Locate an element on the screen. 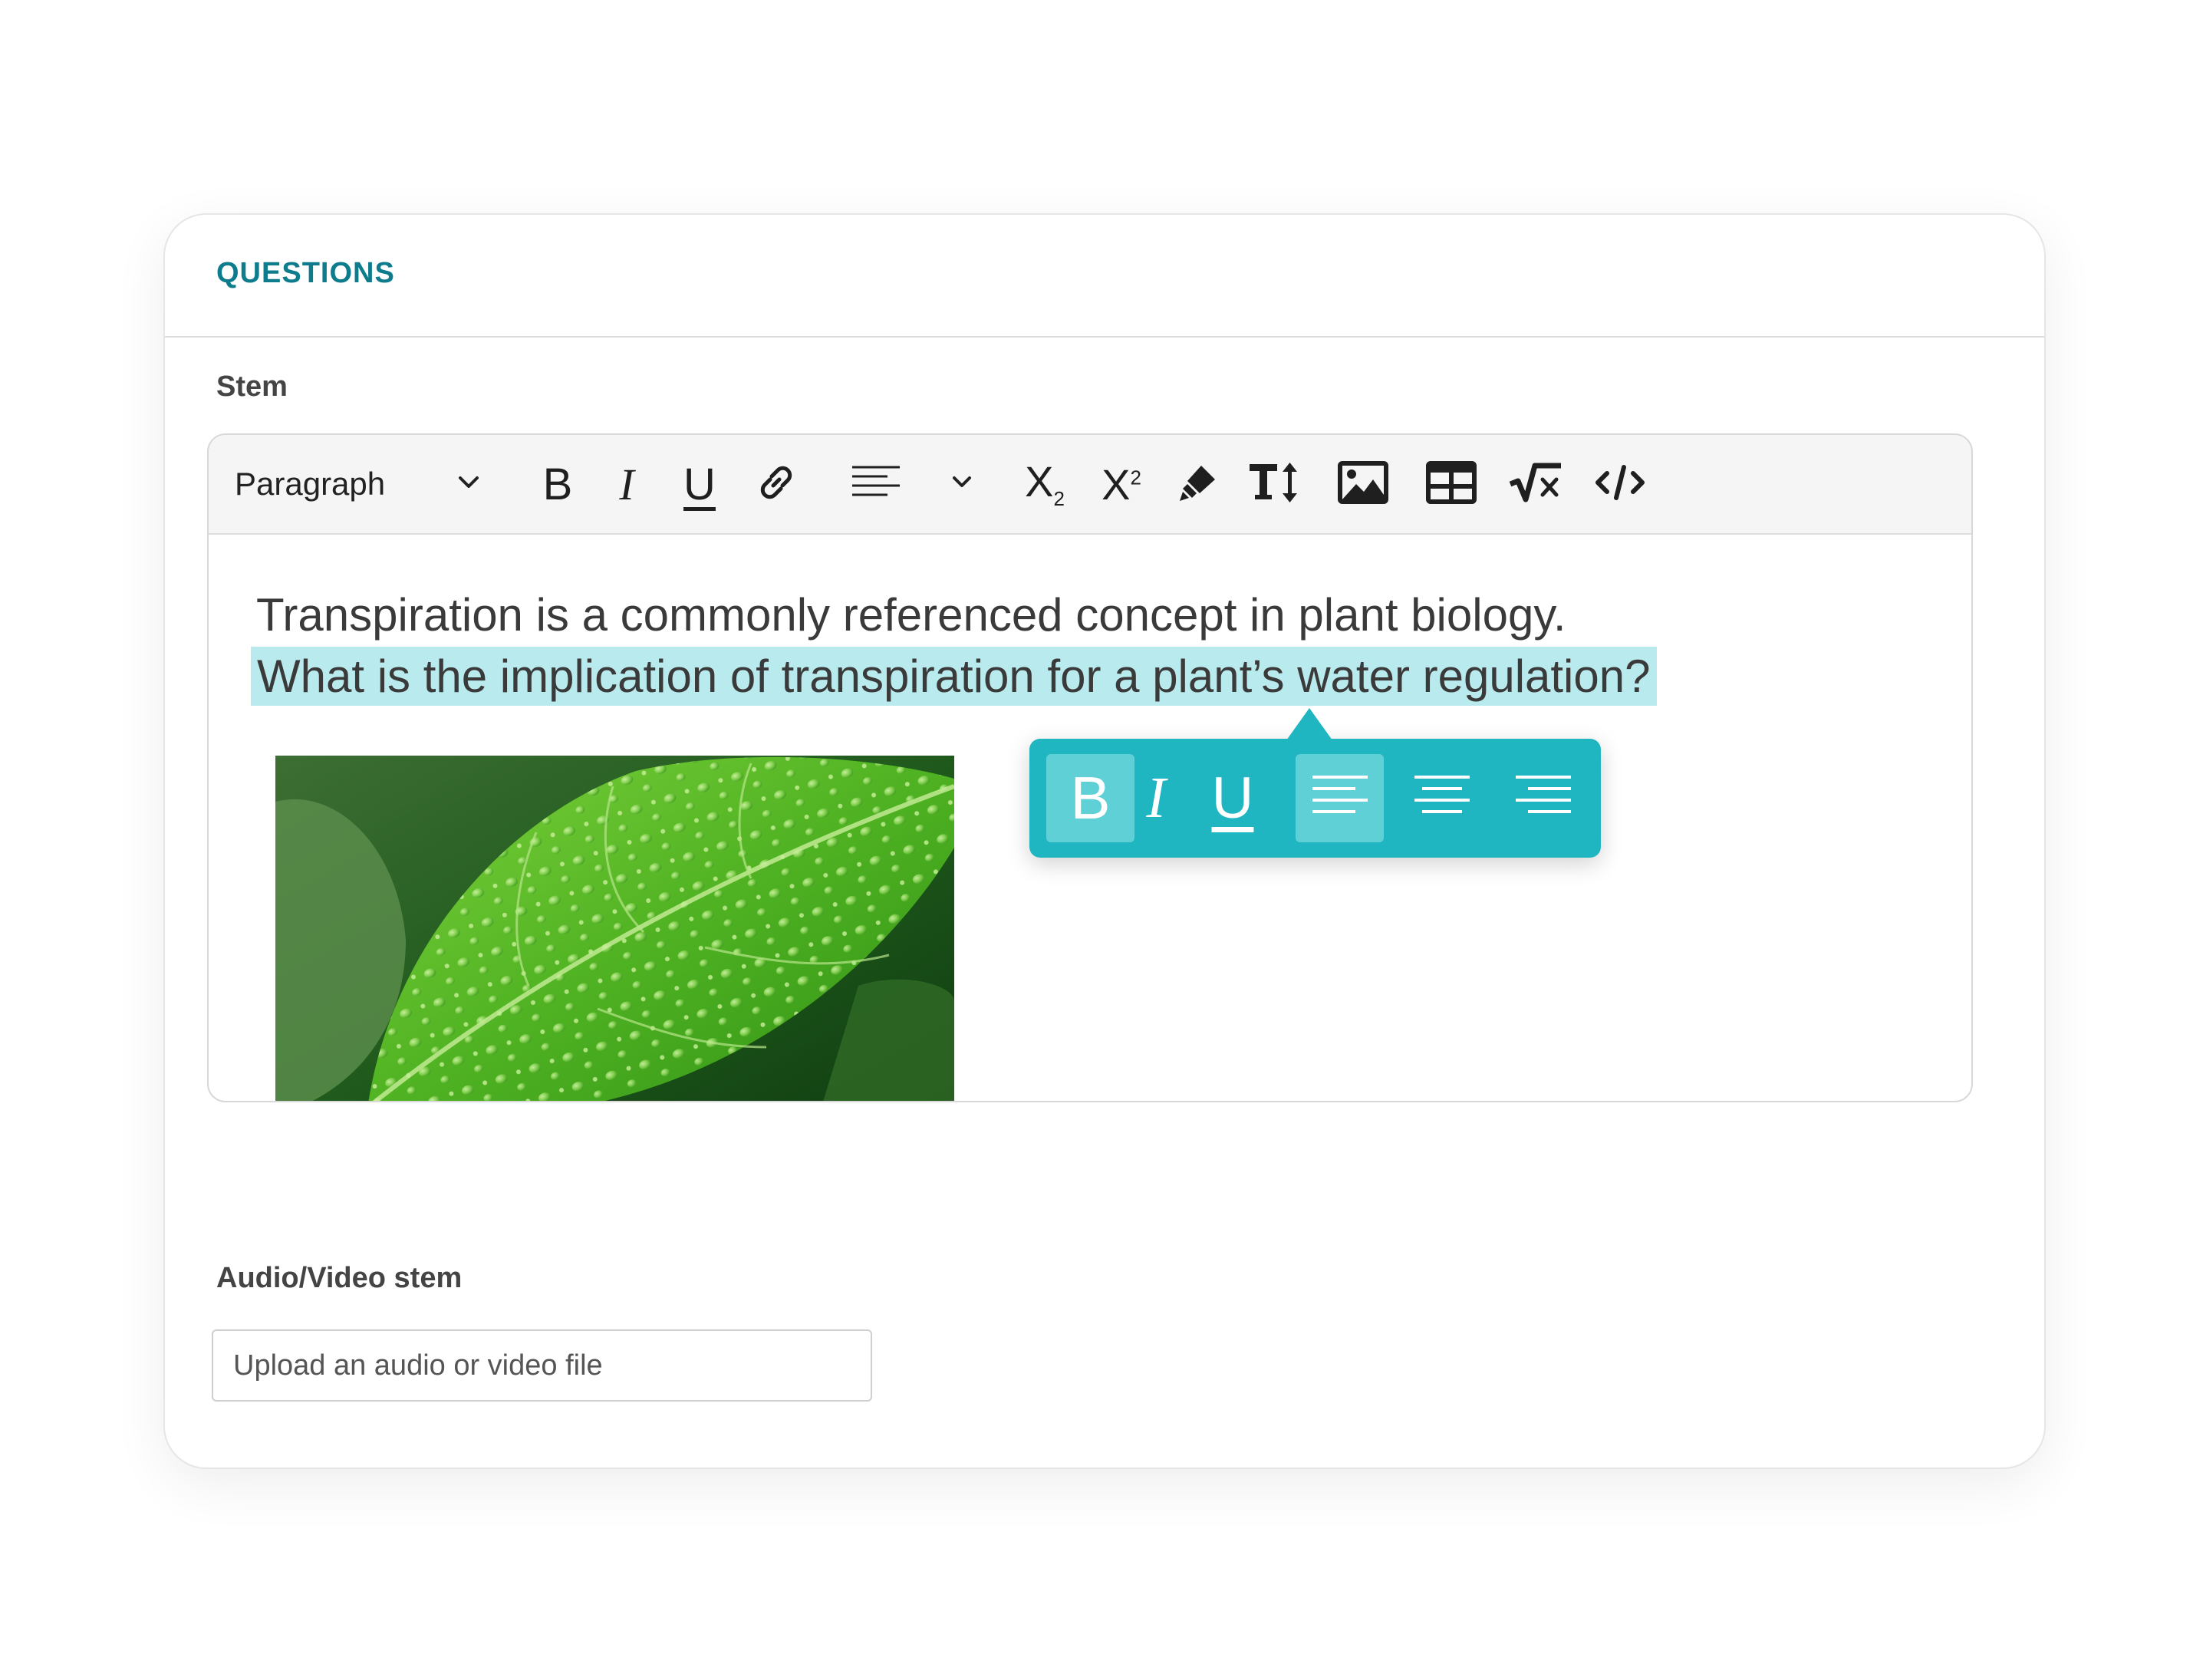  insert-image-button is located at coordinates (1363, 484).